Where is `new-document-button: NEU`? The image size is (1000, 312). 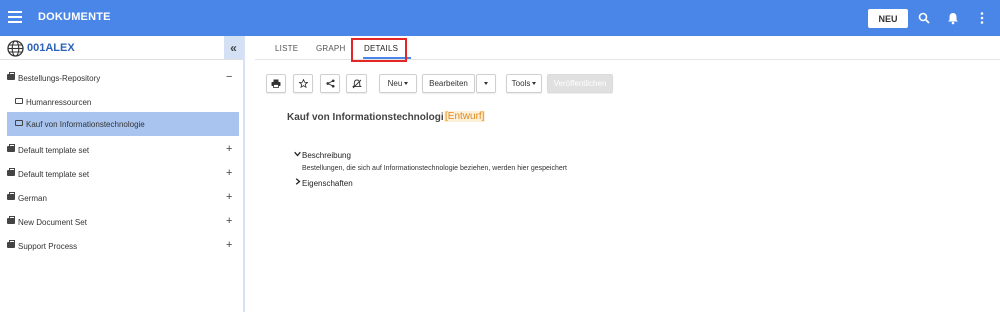 new-document-button: NEU is located at coordinates (888, 18).